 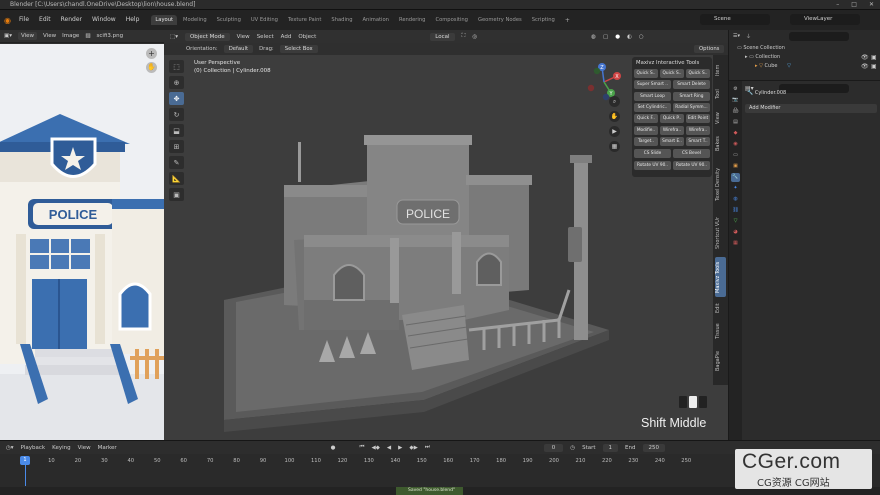 I want to click on keying-menu: Keying, so click(x=61, y=448).